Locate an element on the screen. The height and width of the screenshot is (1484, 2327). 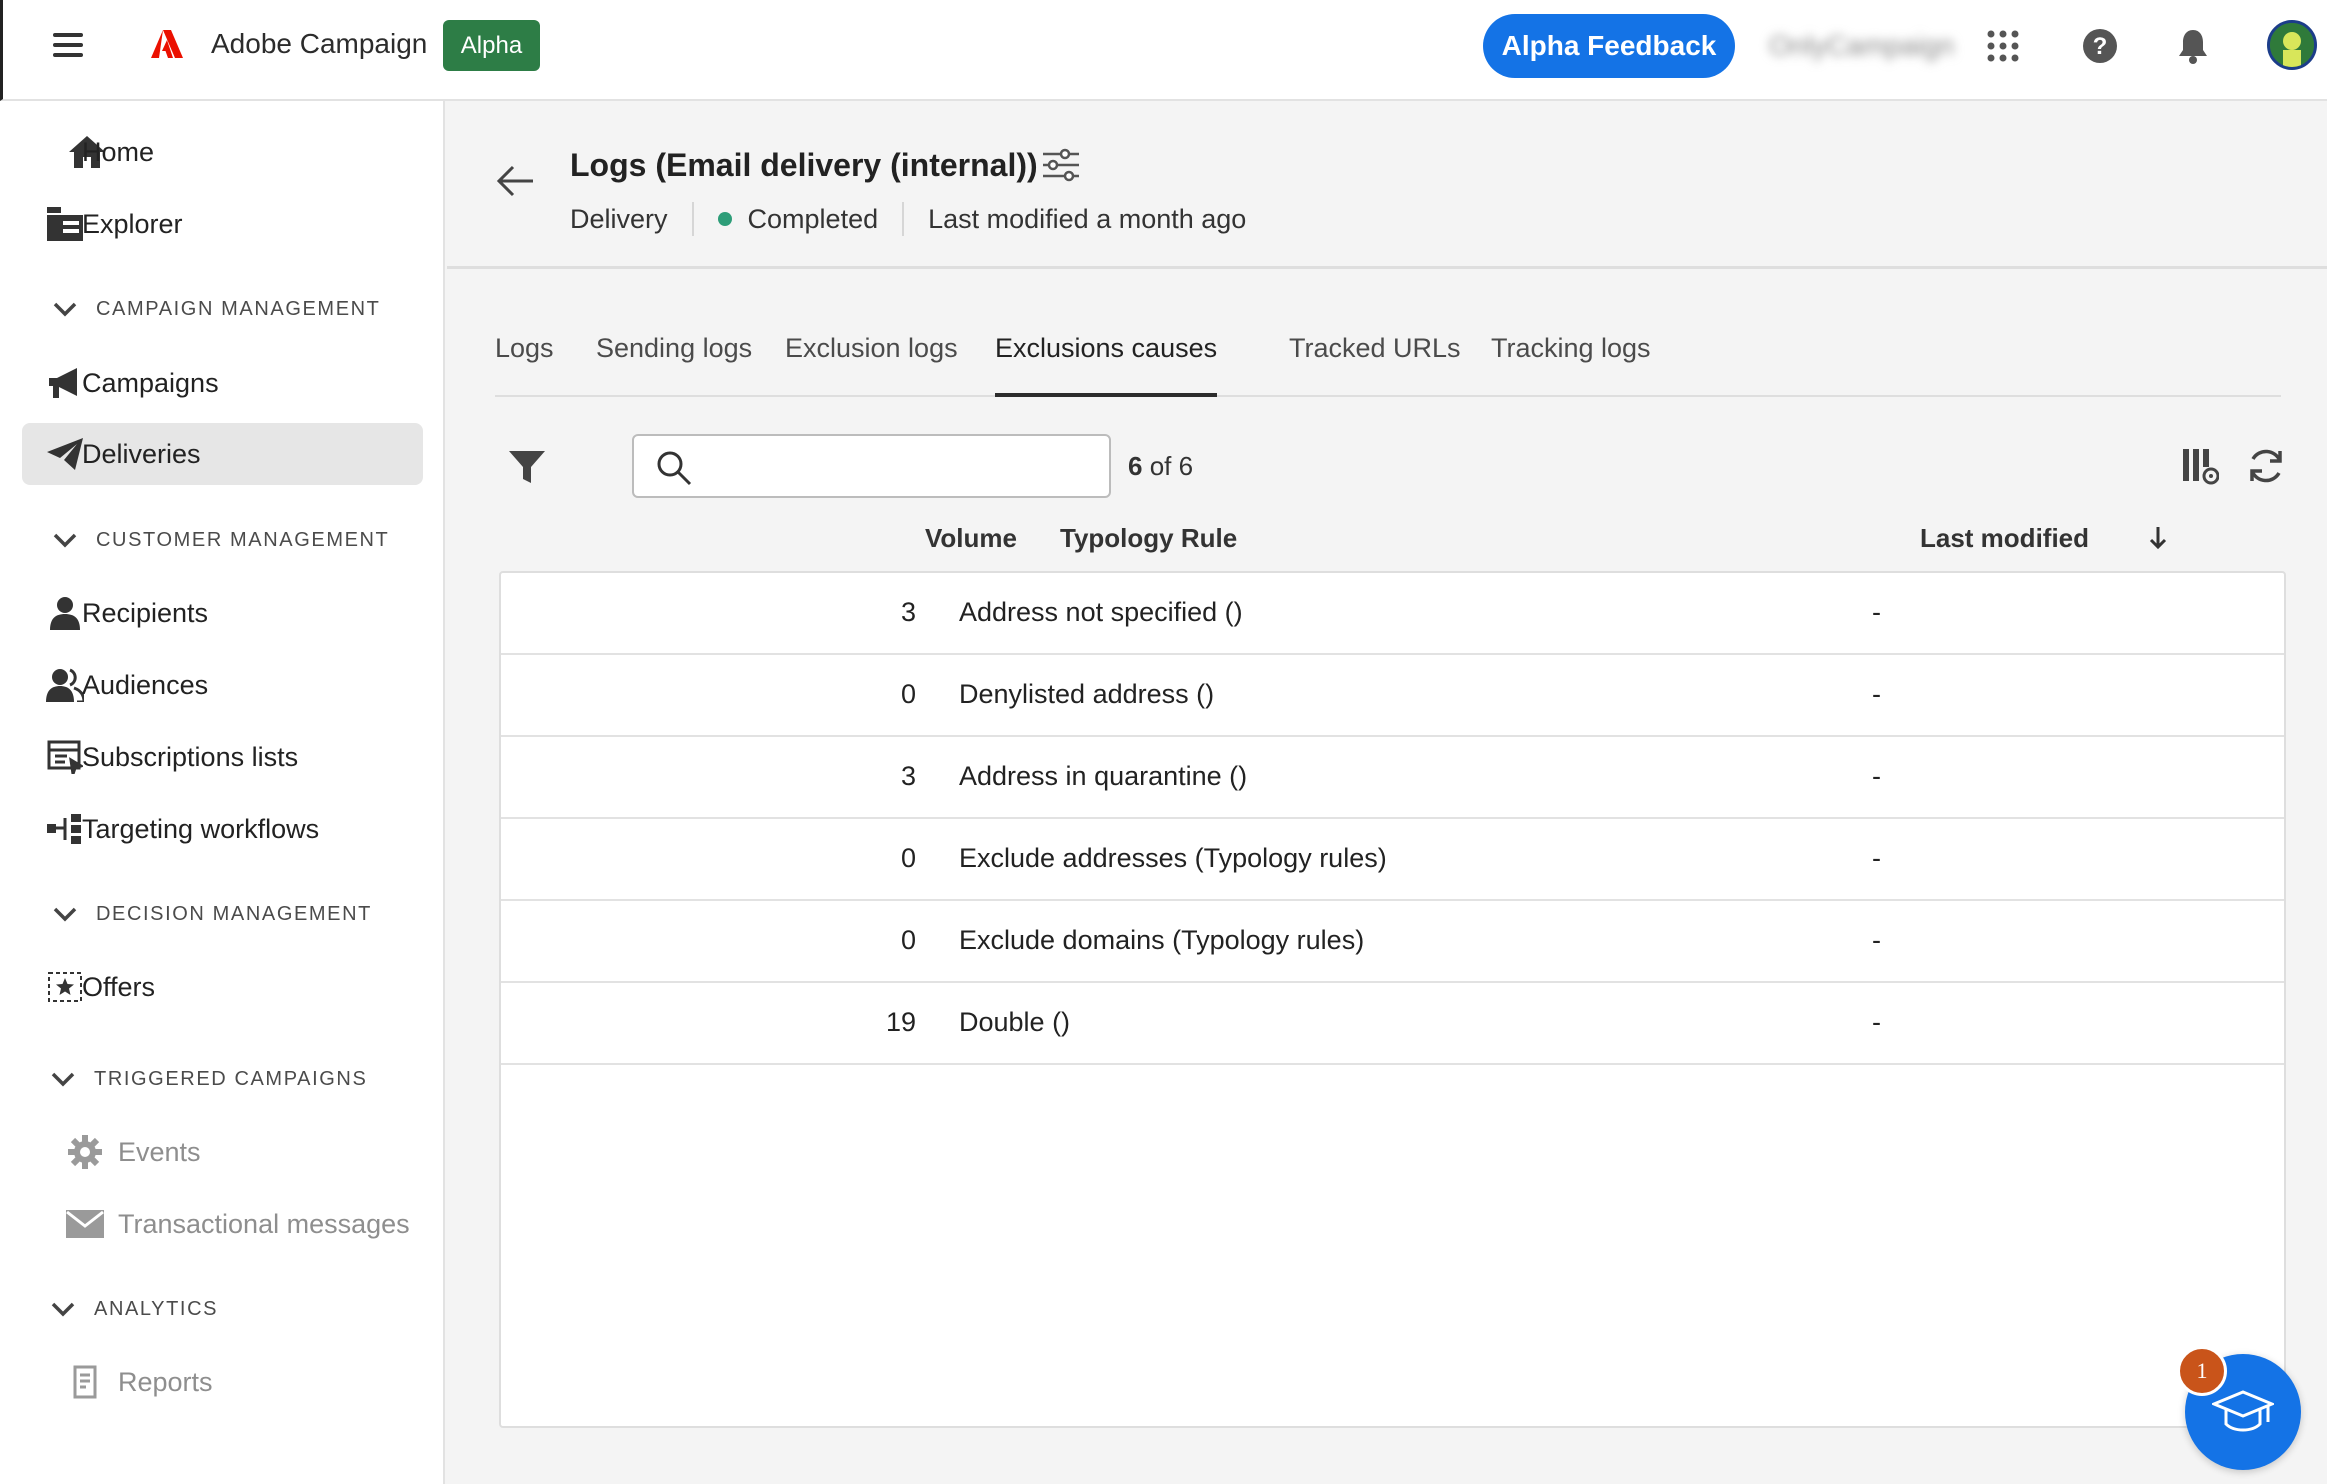
sidebar-item-audiences: Audiences is located at coordinates (222, 685).